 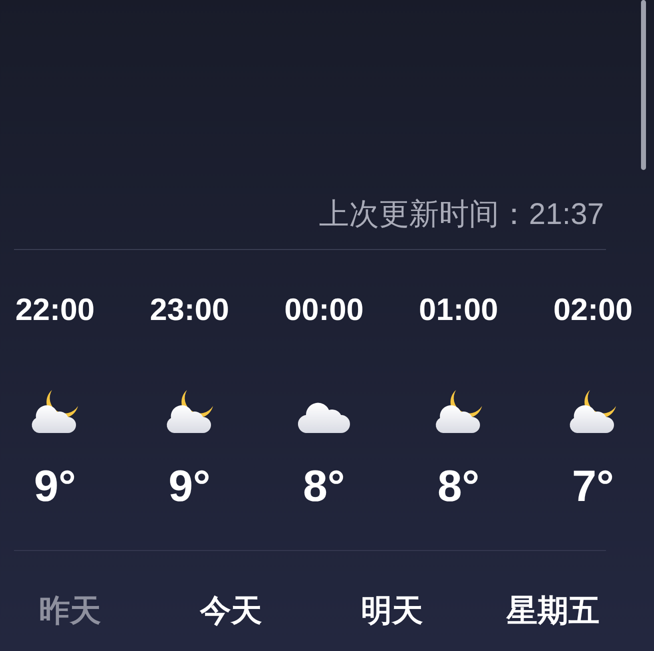 I want to click on day-tab: 明天, so click(x=392, y=611).